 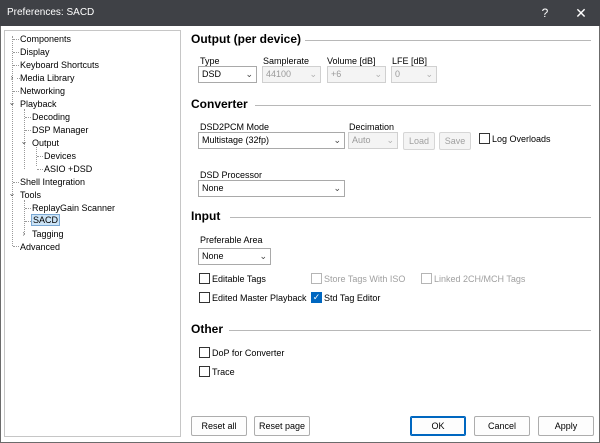 What do you see at coordinates (246, 39) in the screenshot?
I see `output-heading: Output (per device)` at bounding box center [246, 39].